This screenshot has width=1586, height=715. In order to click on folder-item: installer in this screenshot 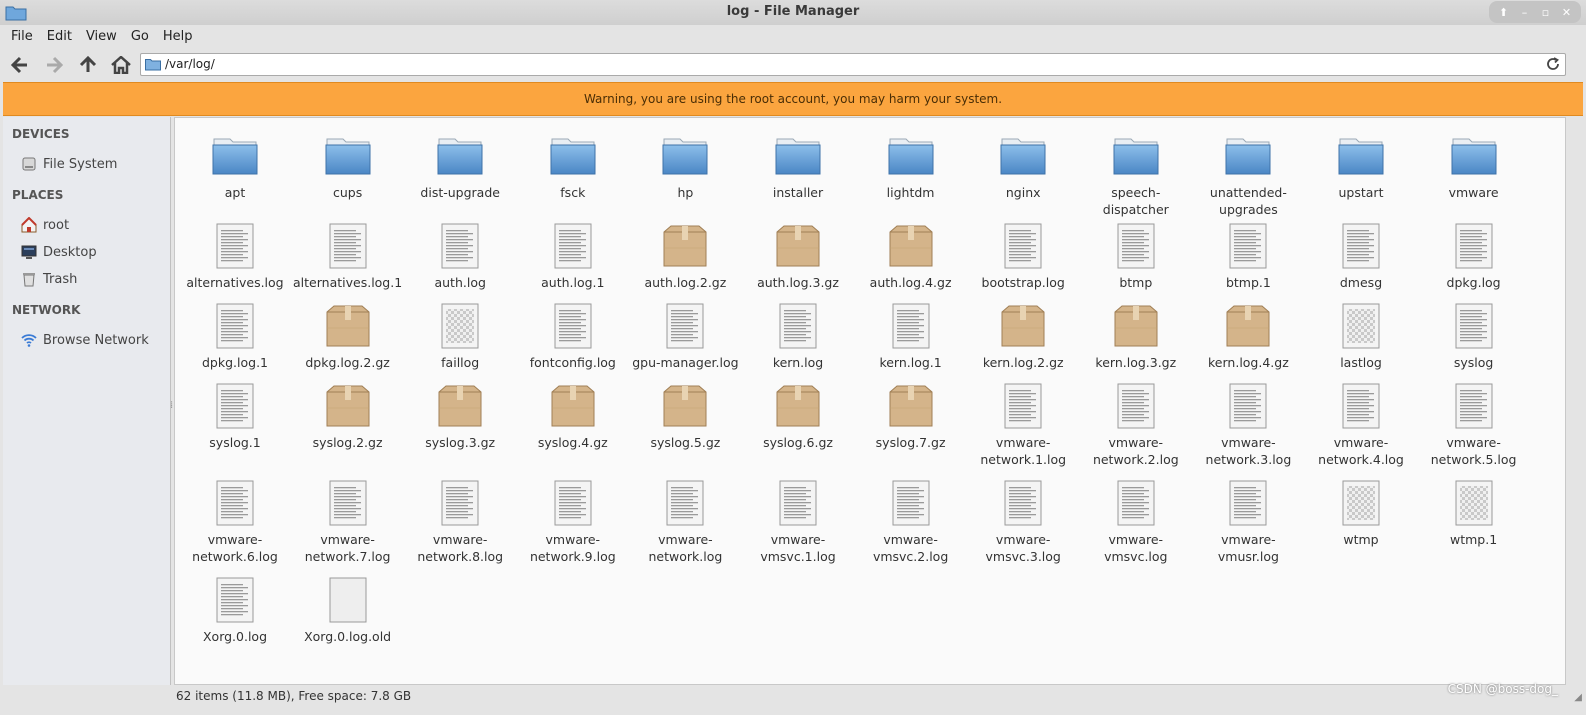, I will do `click(798, 166)`.